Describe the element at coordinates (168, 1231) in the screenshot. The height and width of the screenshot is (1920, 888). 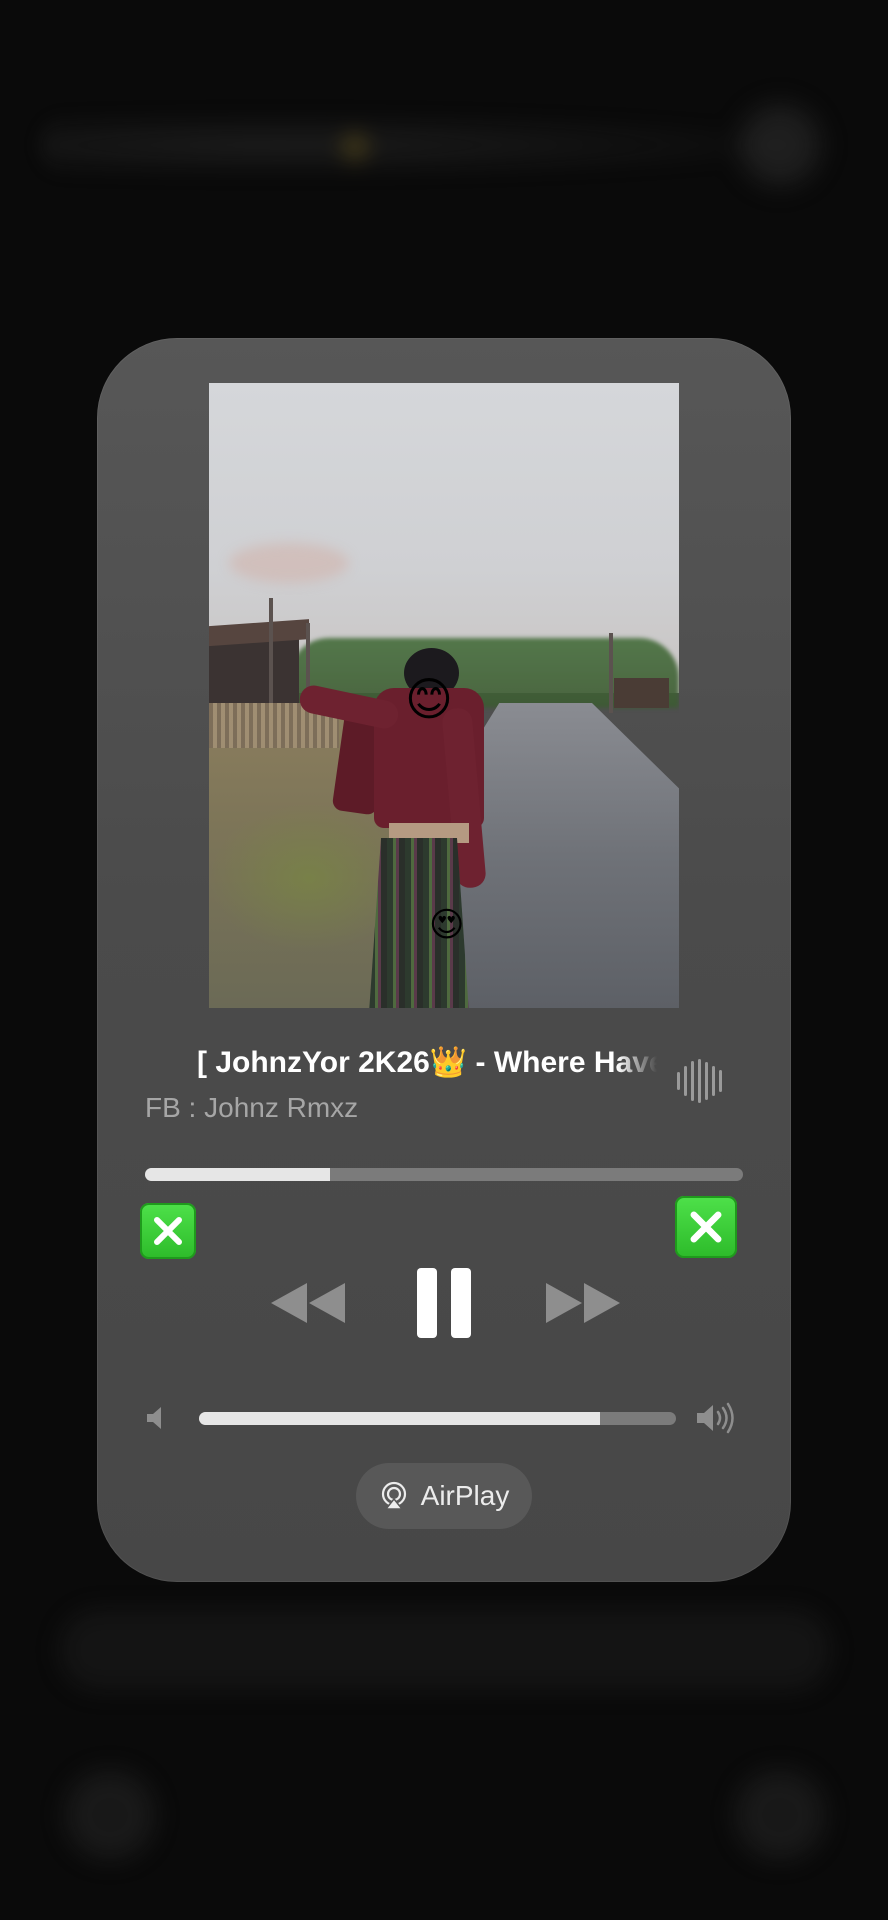
I see `cross-mark-icon-left` at that location.